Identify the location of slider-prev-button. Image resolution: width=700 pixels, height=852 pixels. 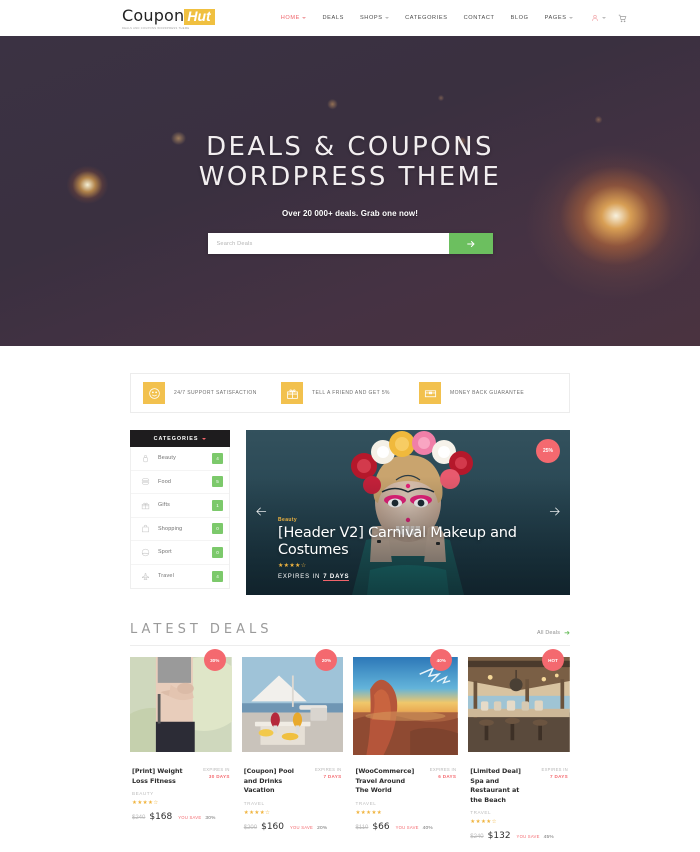
(261, 512).